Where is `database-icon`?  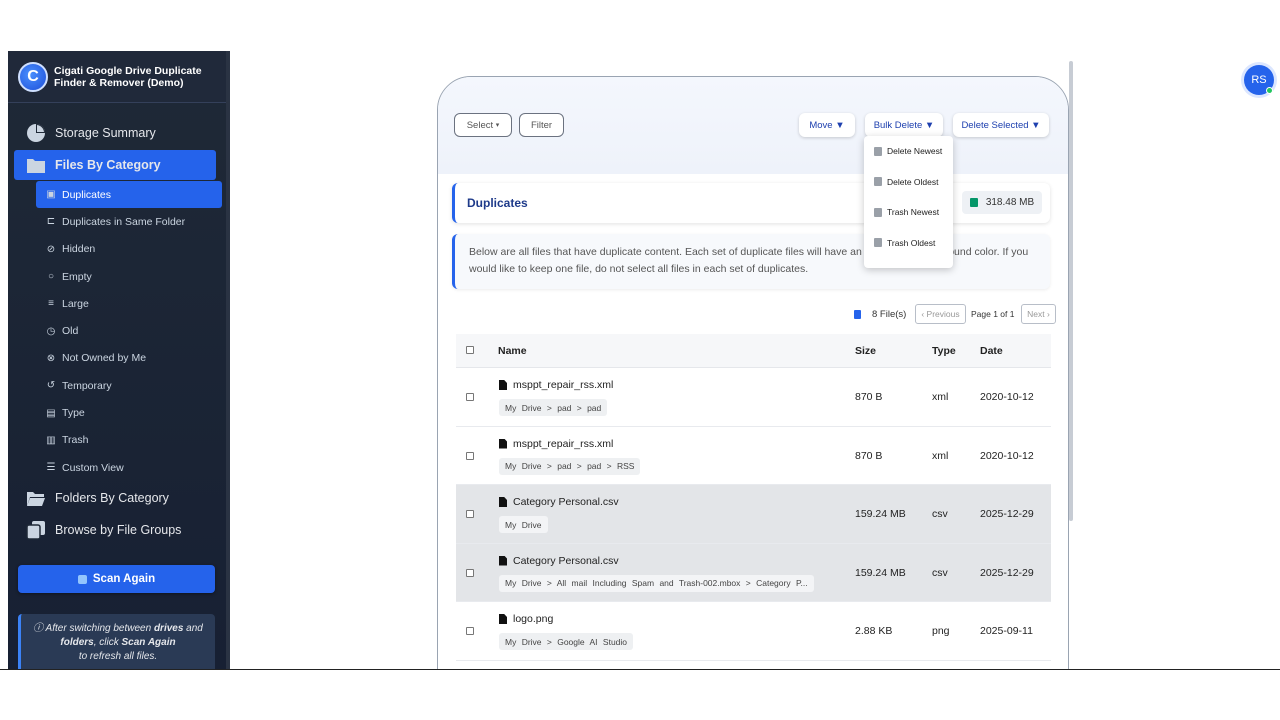
database-icon is located at coordinates (973, 202).